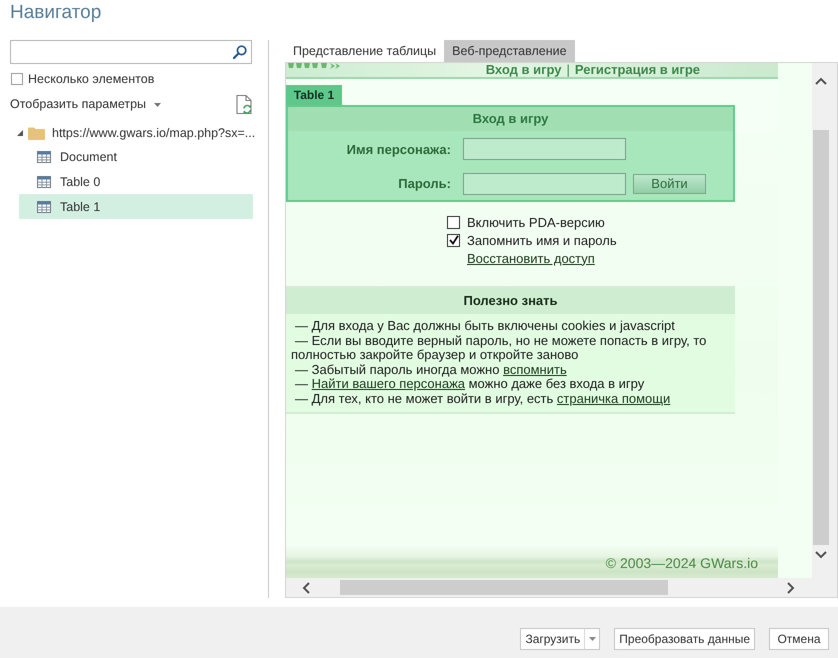 This screenshot has width=838, height=658. What do you see at coordinates (536, 222) in the screenshot?
I see `checkbox-label: Включить PDA-версию` at bounding box center [536, 222].